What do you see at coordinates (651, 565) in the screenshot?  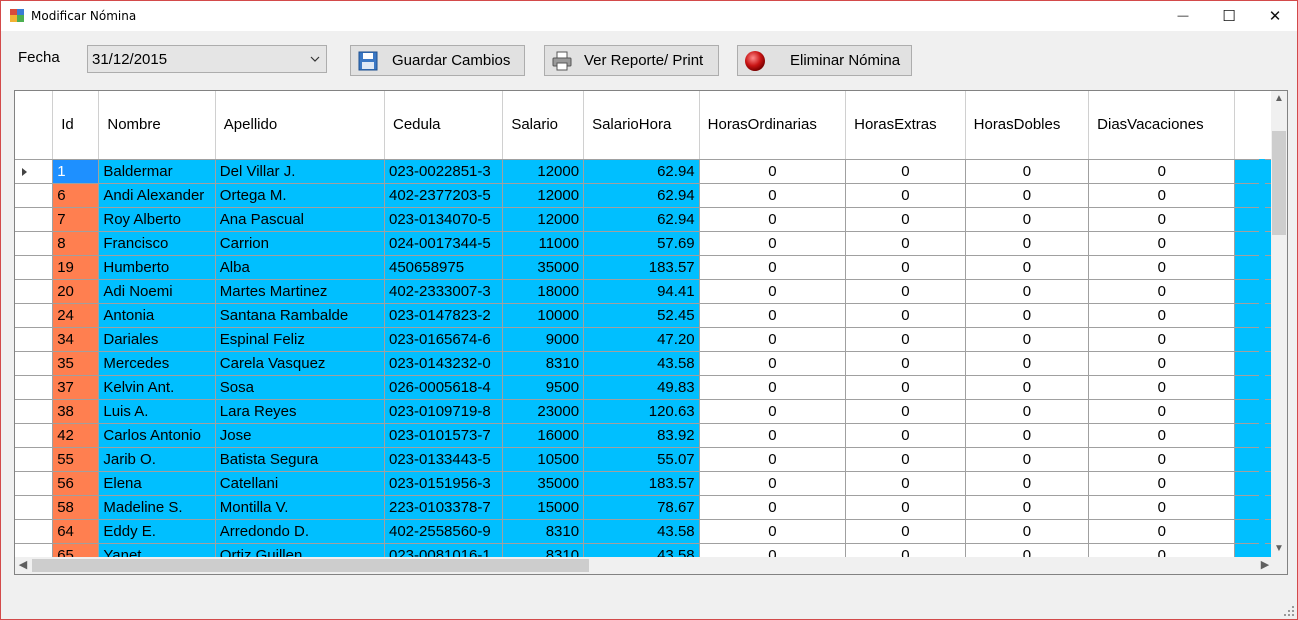 I see `horizontal-scrollbar: ◀ ▶` at bounding box center [651, 565].